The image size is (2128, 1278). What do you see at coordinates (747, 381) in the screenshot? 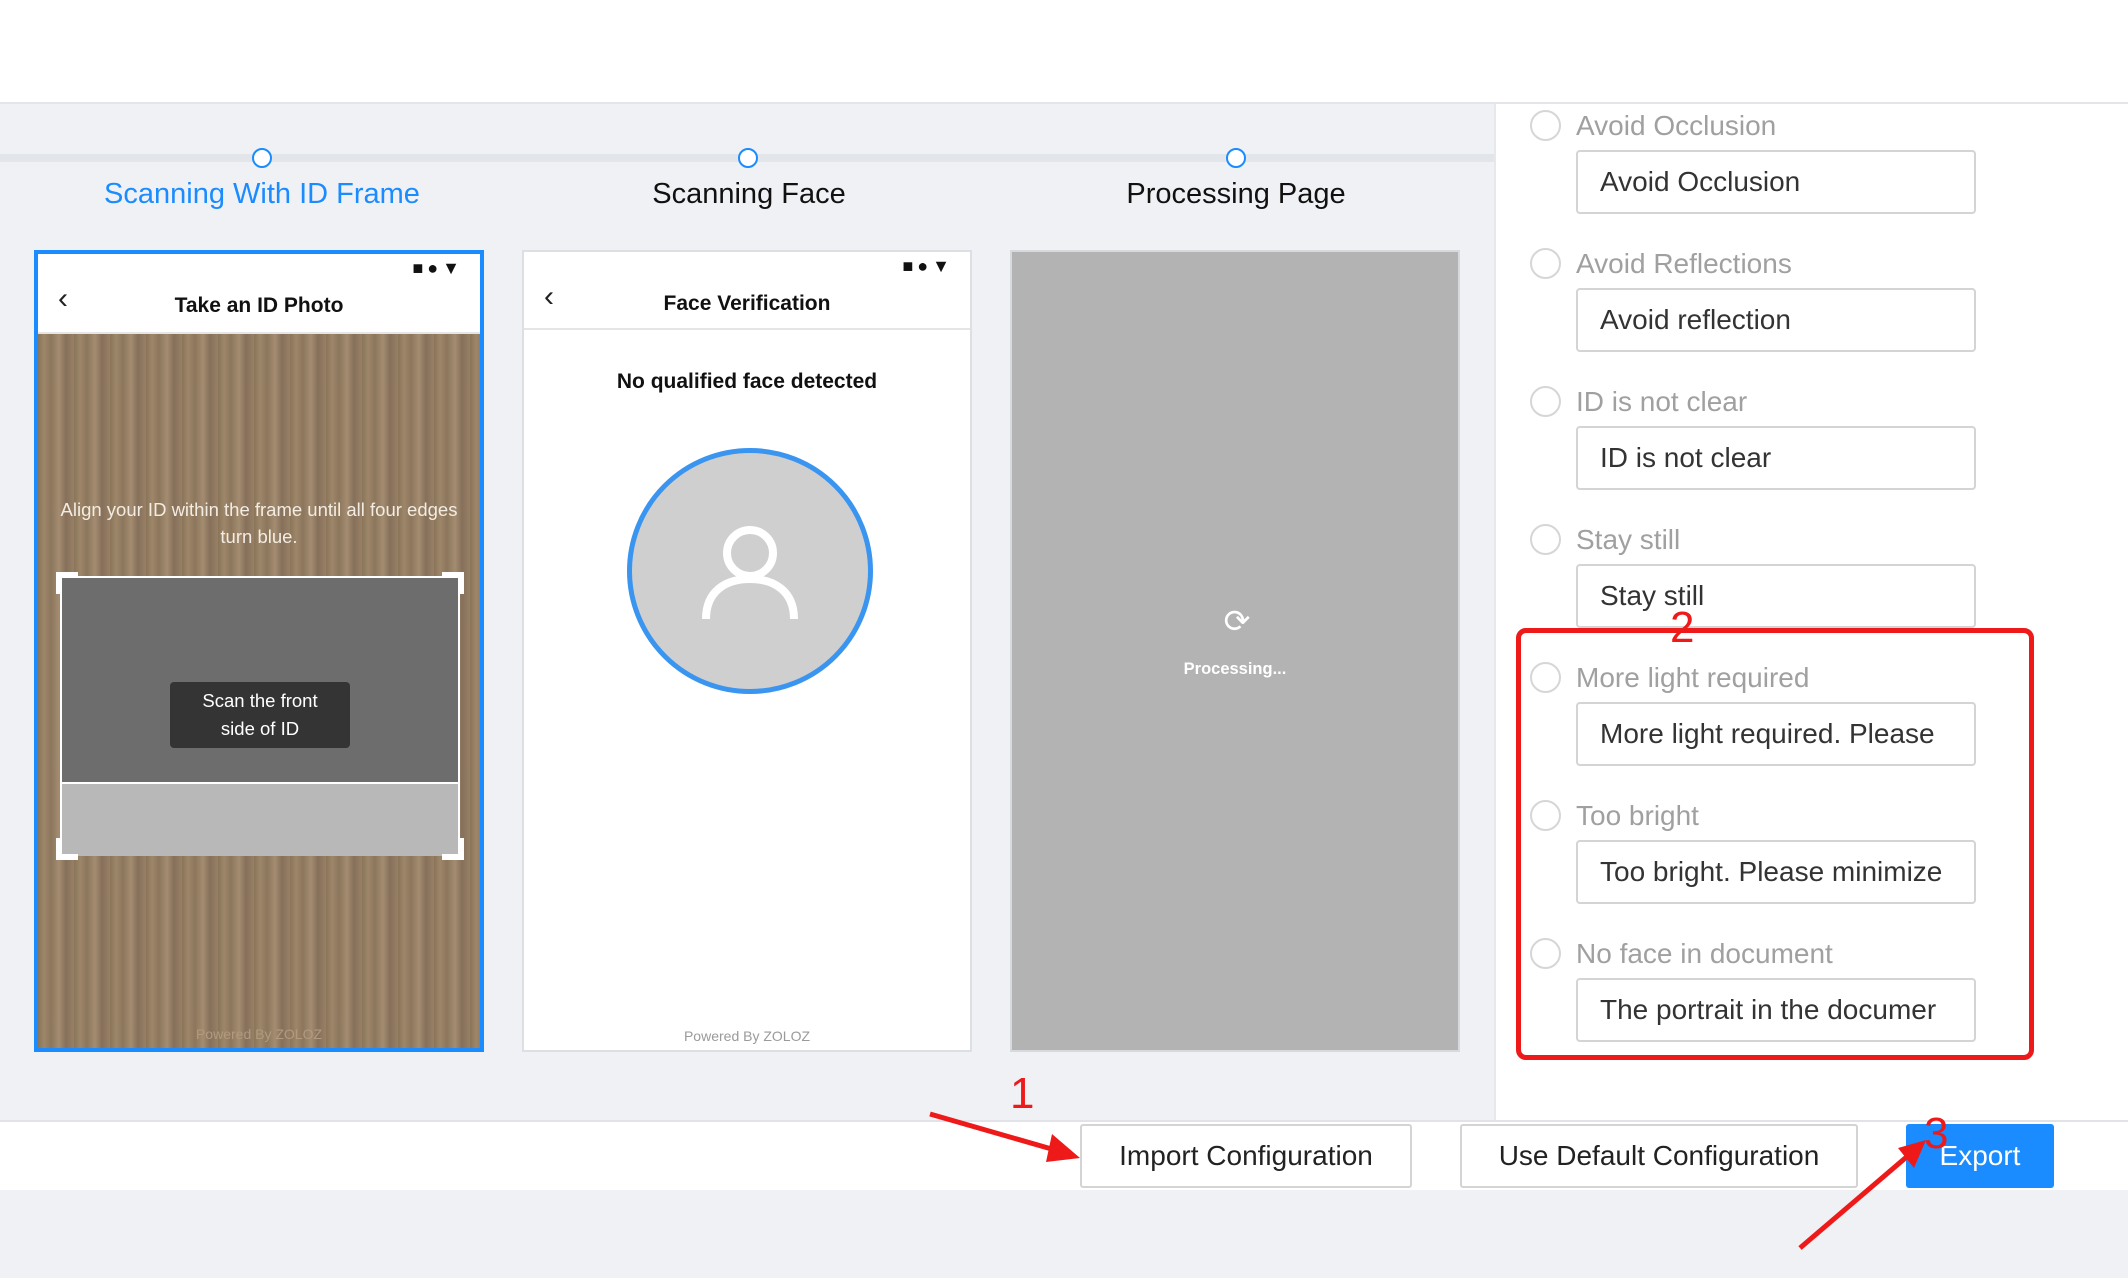
I see `face-message: No qualified face detected` at bounding box center [747, 381].